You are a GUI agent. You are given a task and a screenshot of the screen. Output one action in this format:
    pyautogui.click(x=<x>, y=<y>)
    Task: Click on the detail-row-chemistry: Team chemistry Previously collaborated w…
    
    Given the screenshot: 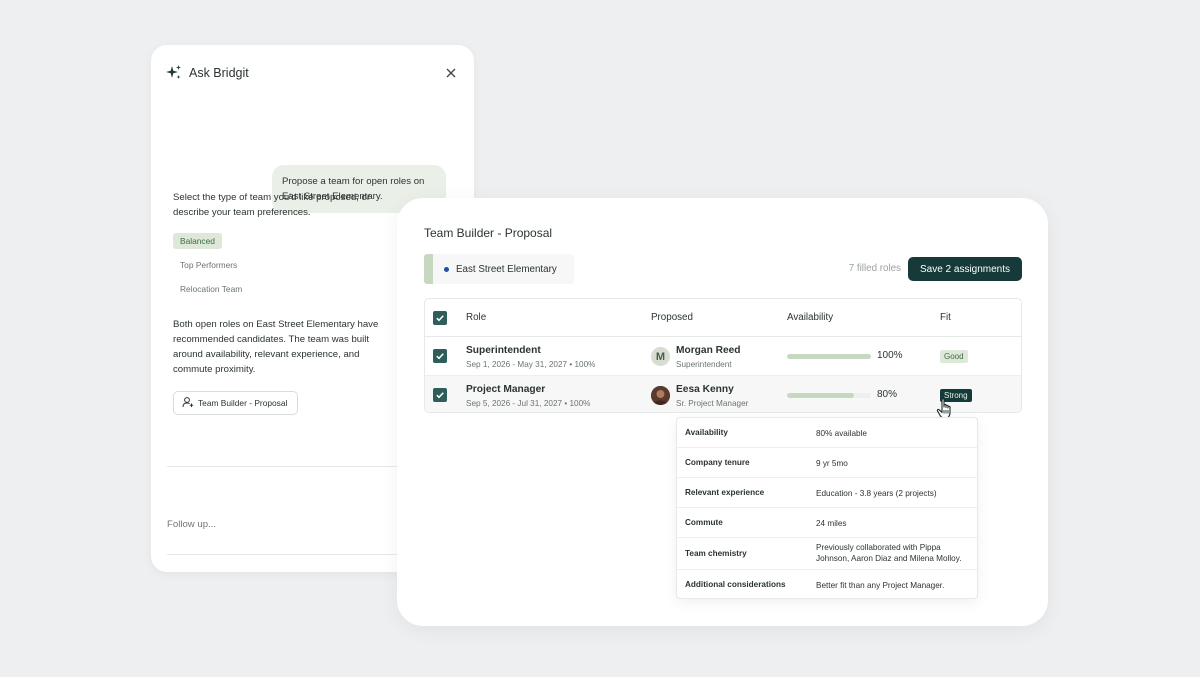 What is the action you would take?
    pyautogui.click(x=827, y=554)
    